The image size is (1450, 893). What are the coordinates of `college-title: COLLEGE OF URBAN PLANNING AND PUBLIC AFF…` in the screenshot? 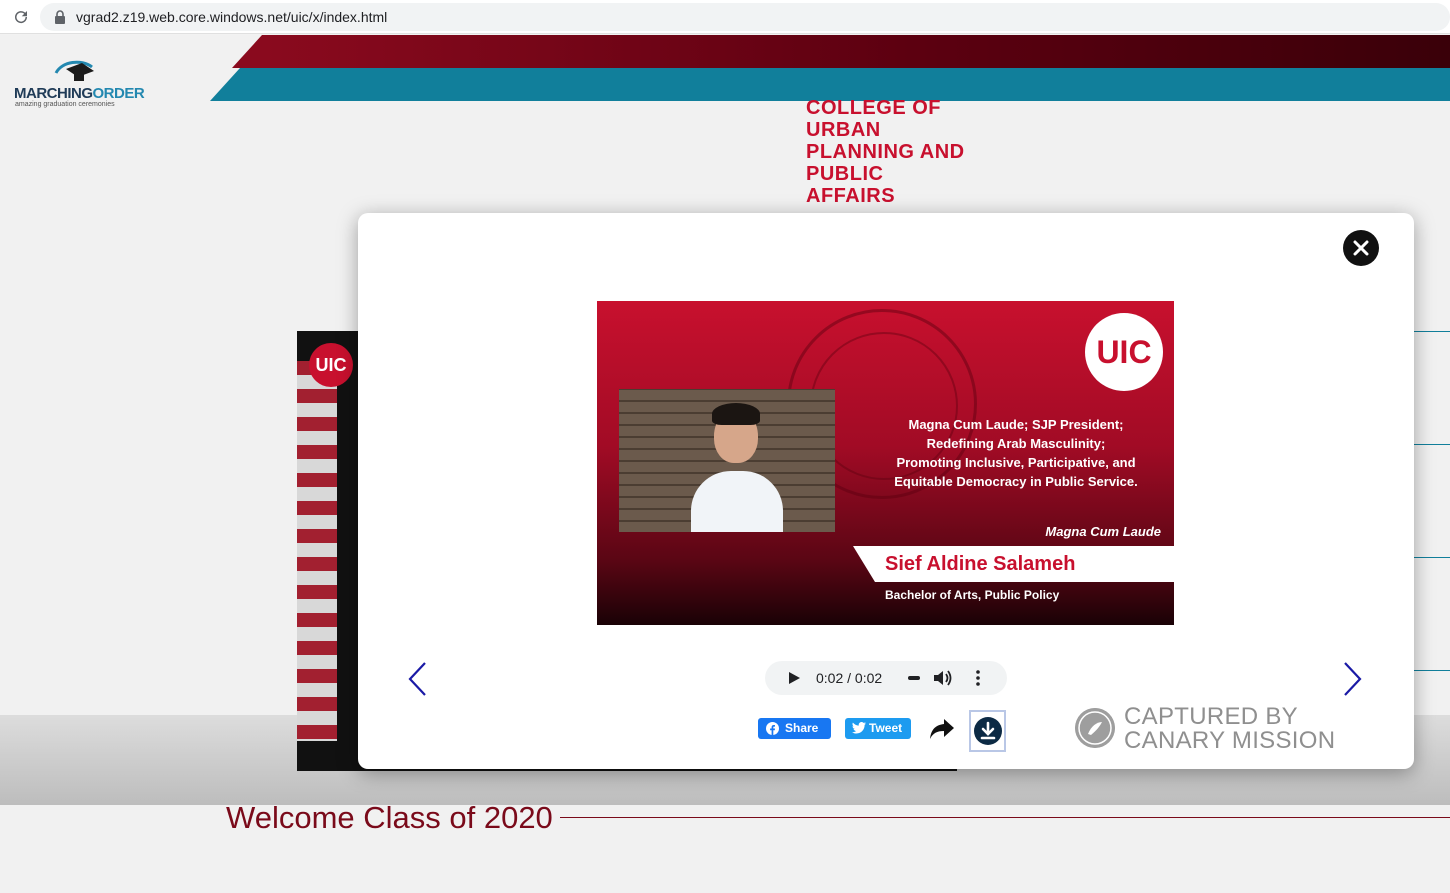 It's located at (885, 152).